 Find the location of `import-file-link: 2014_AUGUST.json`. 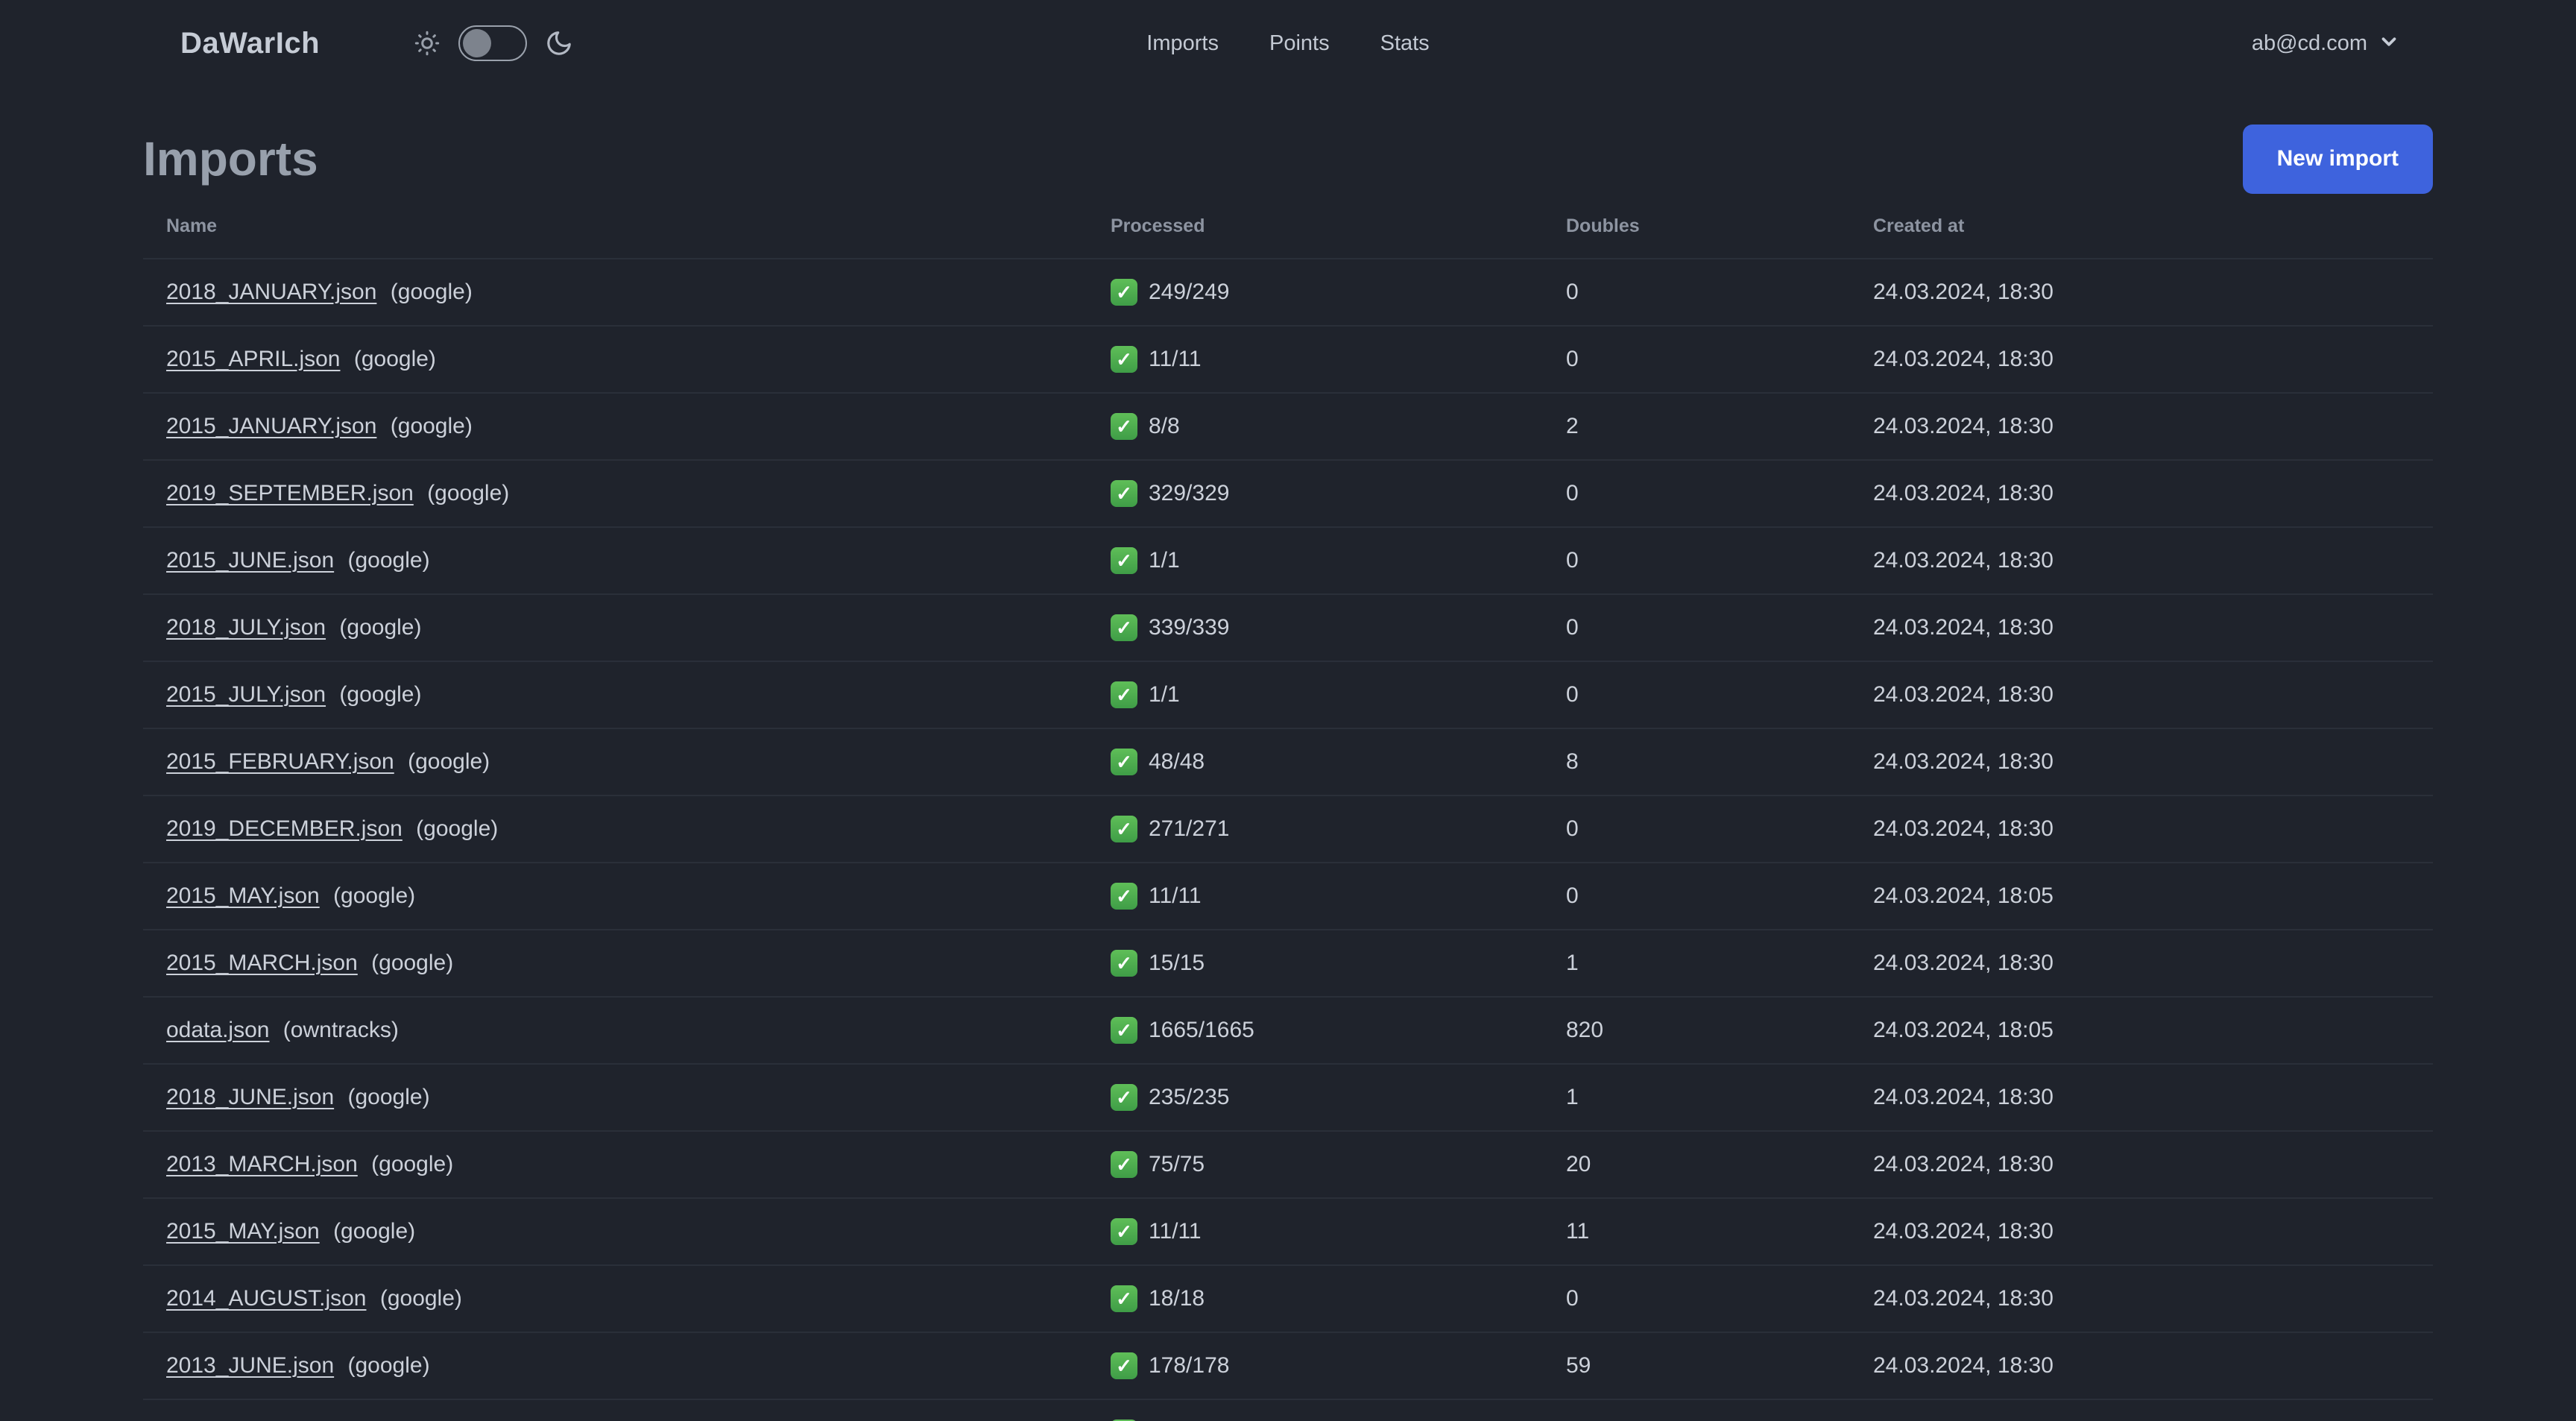

import-file-link: 2014_AUGUST.json is located at coordinates (266, 1298).